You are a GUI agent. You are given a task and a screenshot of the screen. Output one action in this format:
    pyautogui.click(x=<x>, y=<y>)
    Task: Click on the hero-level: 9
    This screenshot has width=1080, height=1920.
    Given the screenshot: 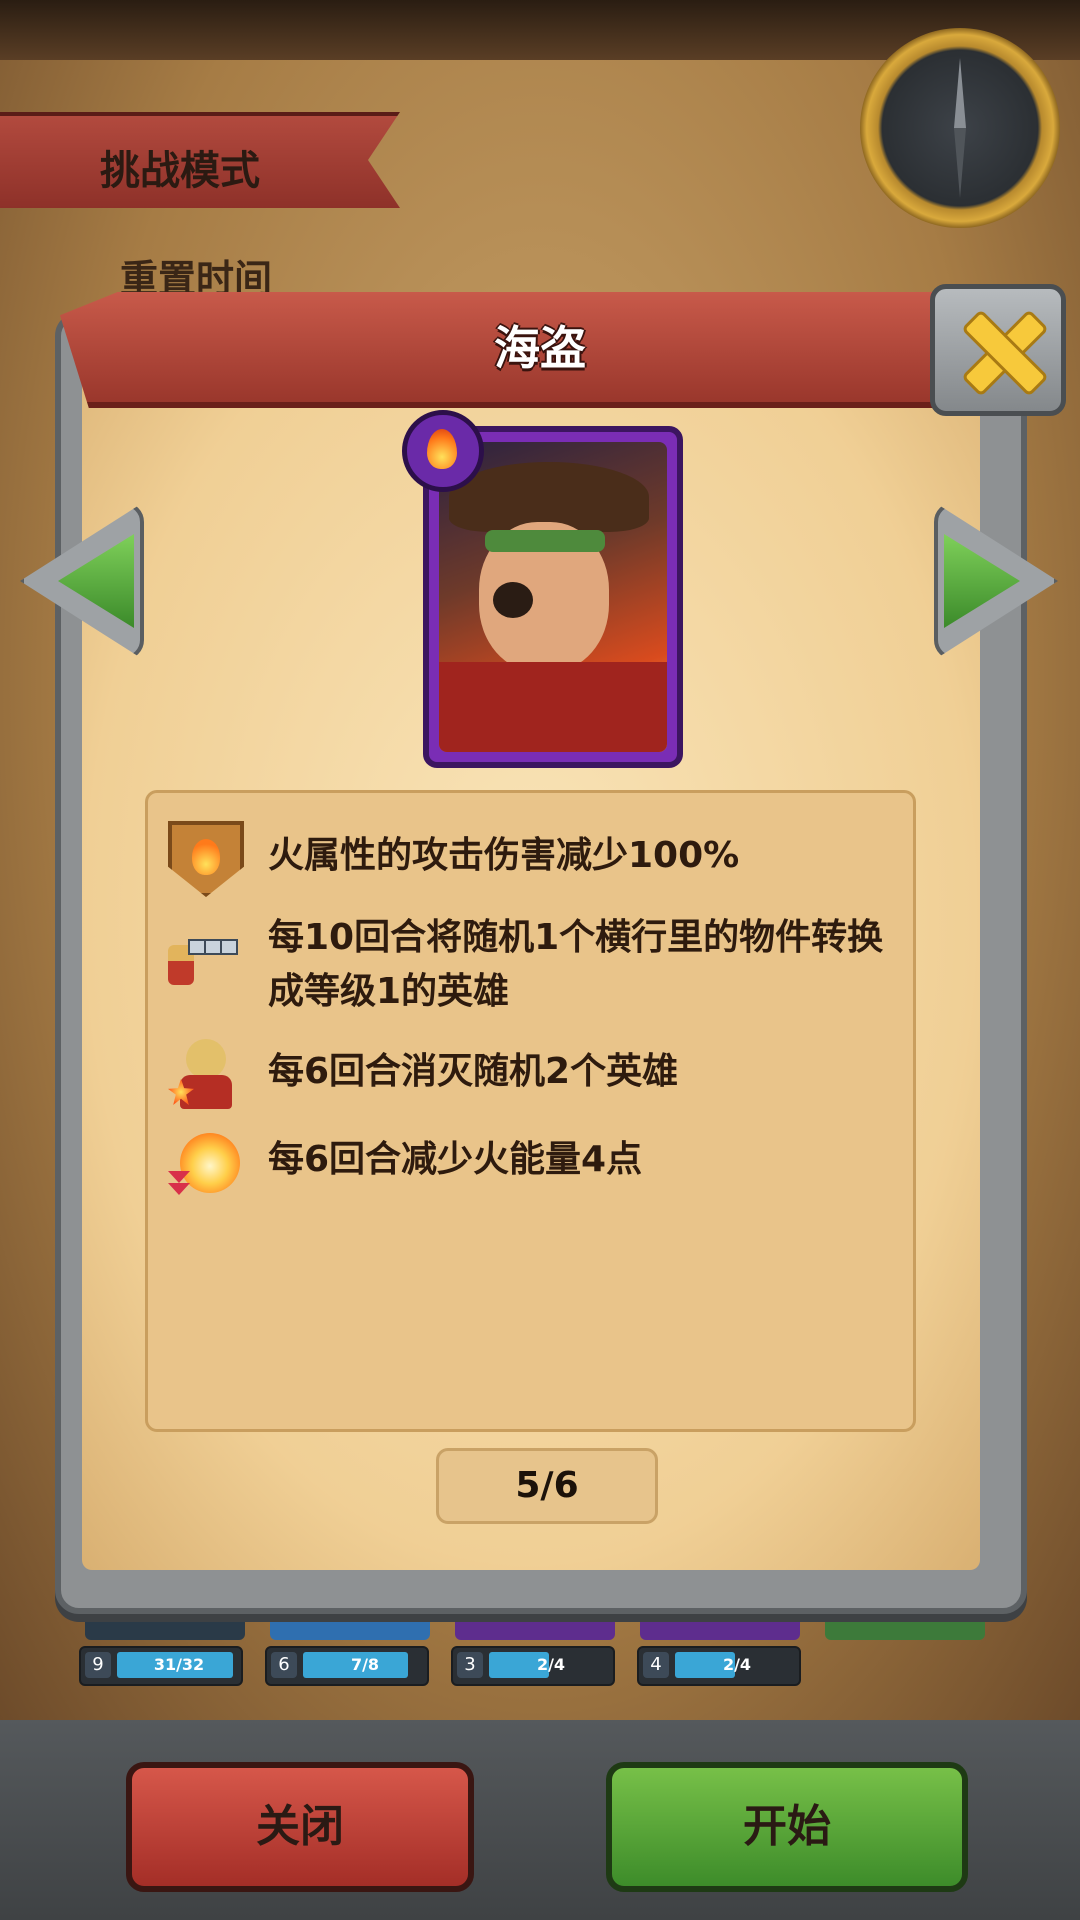 What is the action you would take?
    pyautogui.click(x=98, y=1665)
    